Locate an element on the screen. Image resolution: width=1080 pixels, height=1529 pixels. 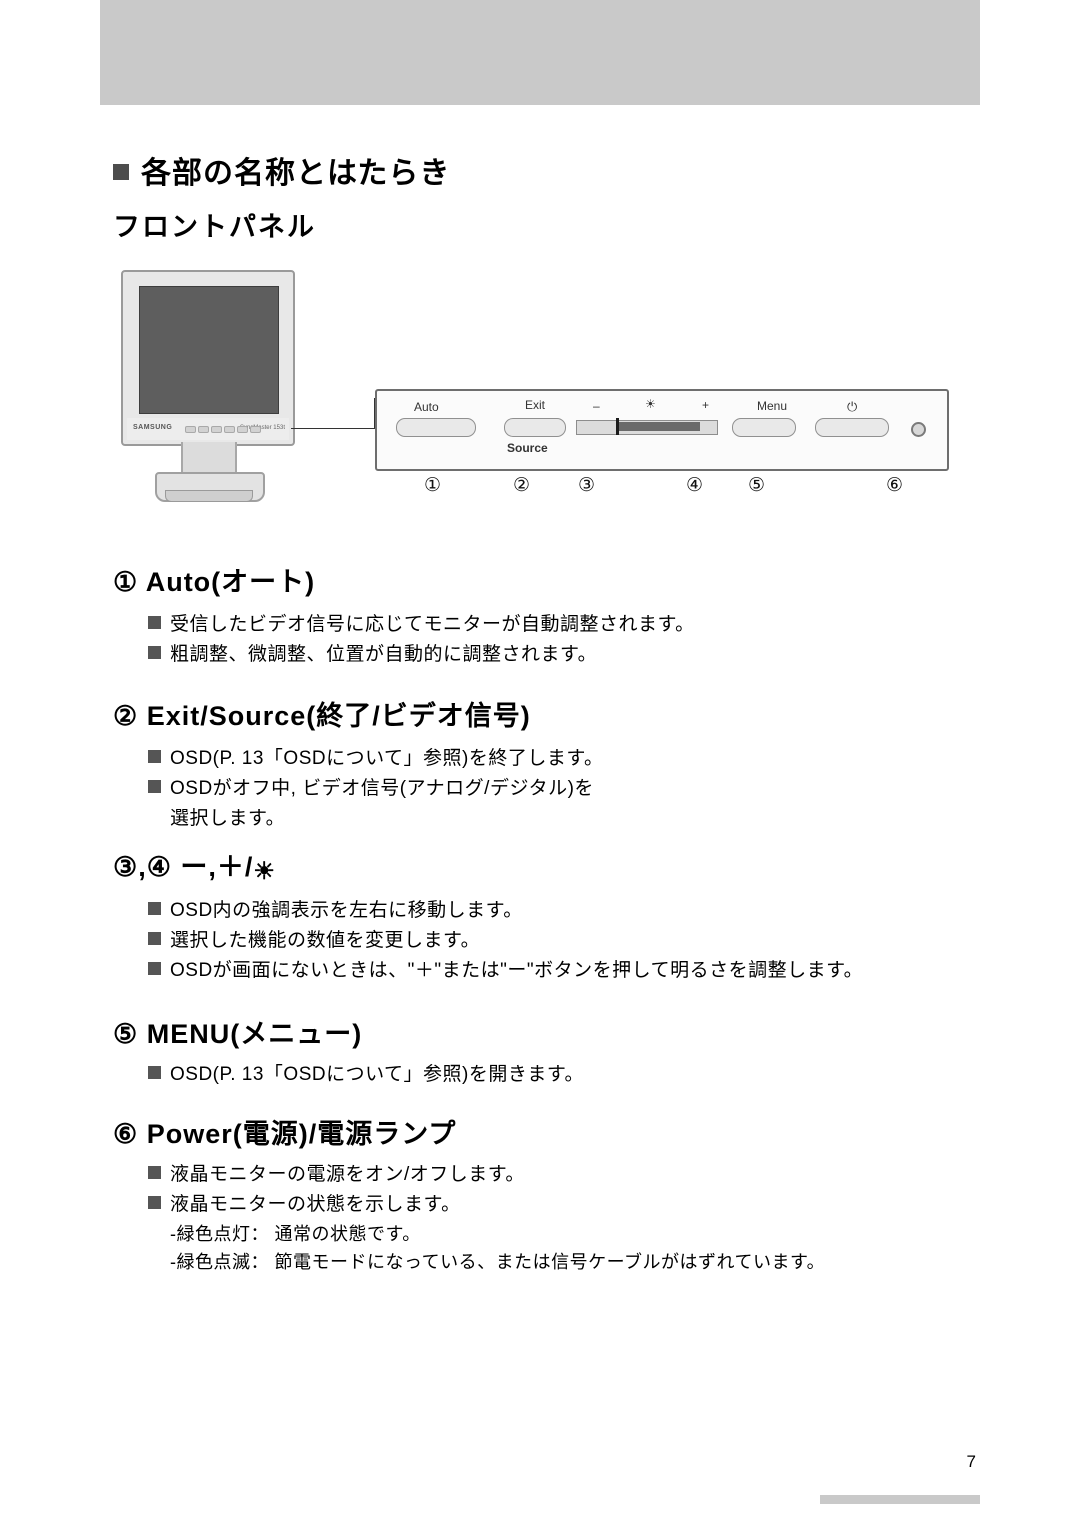
callout-number-3: ③ is located at coordinates (587, 485).